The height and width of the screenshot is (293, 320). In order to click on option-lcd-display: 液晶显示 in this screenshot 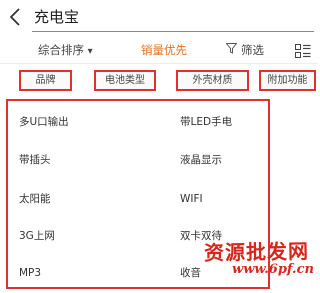, I will do `click(201, 160)`.